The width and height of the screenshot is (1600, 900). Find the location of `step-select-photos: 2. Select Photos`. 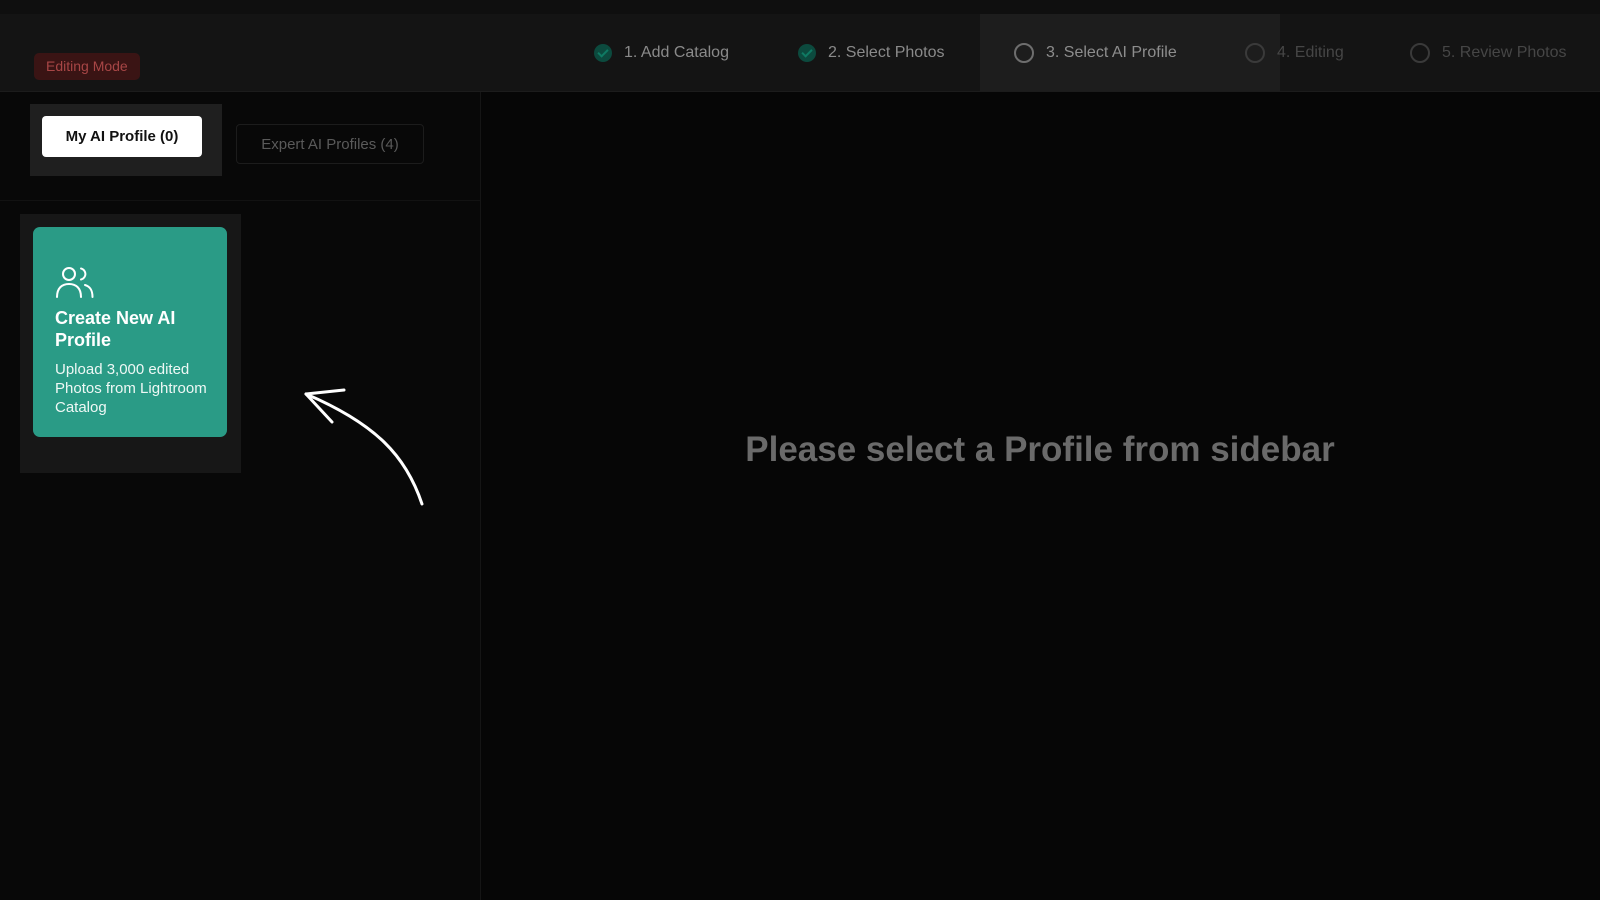

step-select-photos: 2. Select Photos is located at coordinates (871, 52).